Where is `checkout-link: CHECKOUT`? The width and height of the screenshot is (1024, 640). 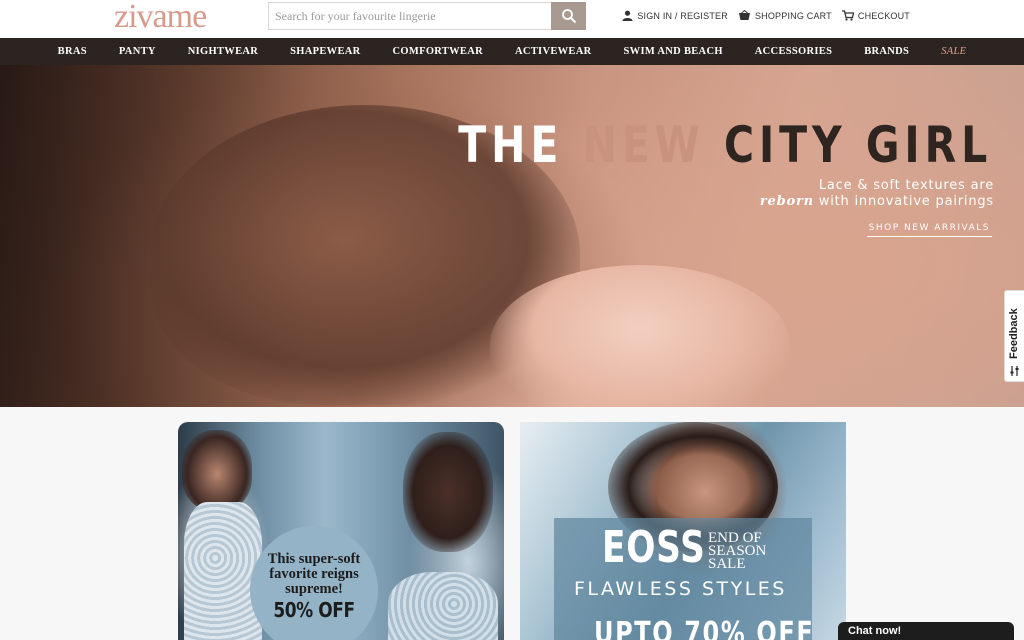
checkout-link: CHECKOUT is located at coordinates (875, 15).